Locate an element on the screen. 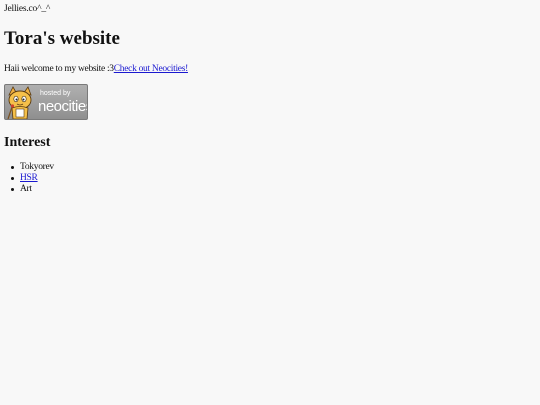  interest-list: Tokyorev HSR Art is located at coordinates (29, 178).